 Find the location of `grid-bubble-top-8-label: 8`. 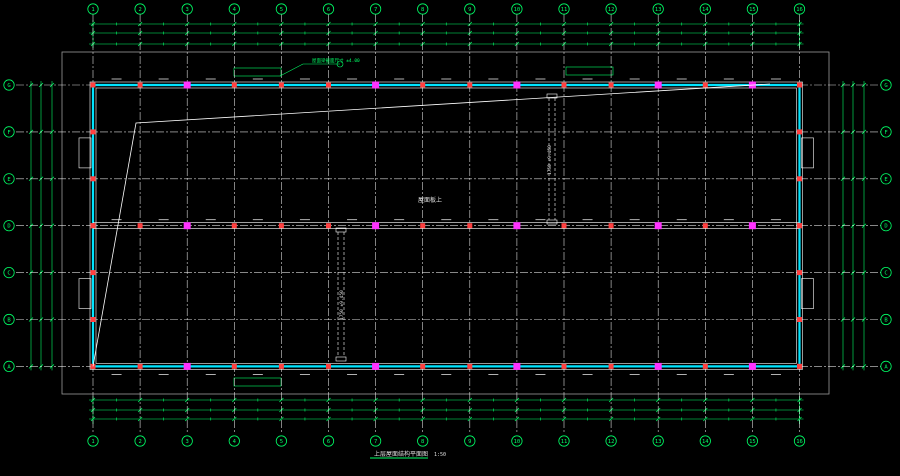

grid-bubble-top-8-label: 8 is located at coordinates (422, 10).